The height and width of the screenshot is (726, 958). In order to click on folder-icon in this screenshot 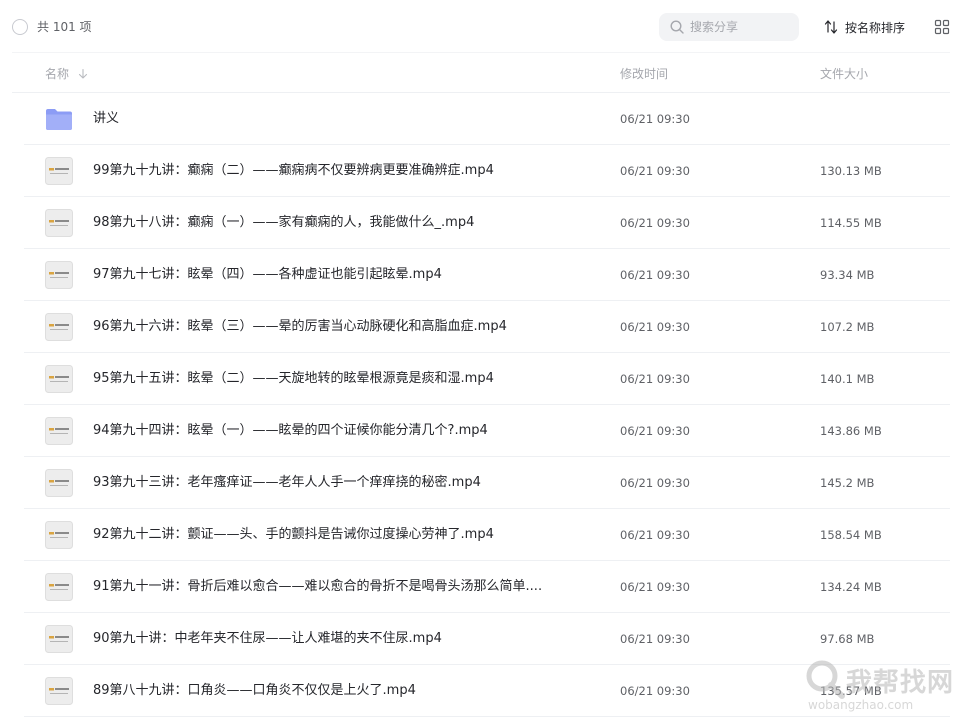, I will do `click(59, 119)`.